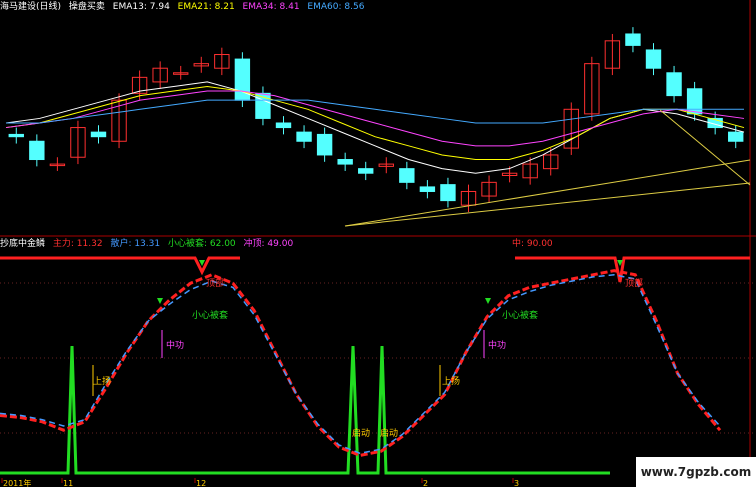  I want to click on date-tick-label: 2, so click(425, 483).